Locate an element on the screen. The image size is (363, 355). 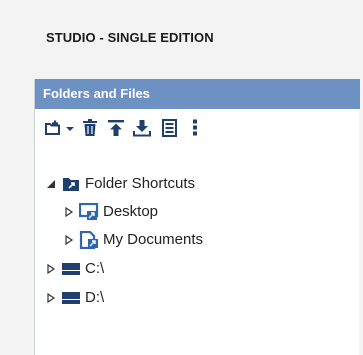
tree-item-label: C:\ is located at coordinates (95, 268).